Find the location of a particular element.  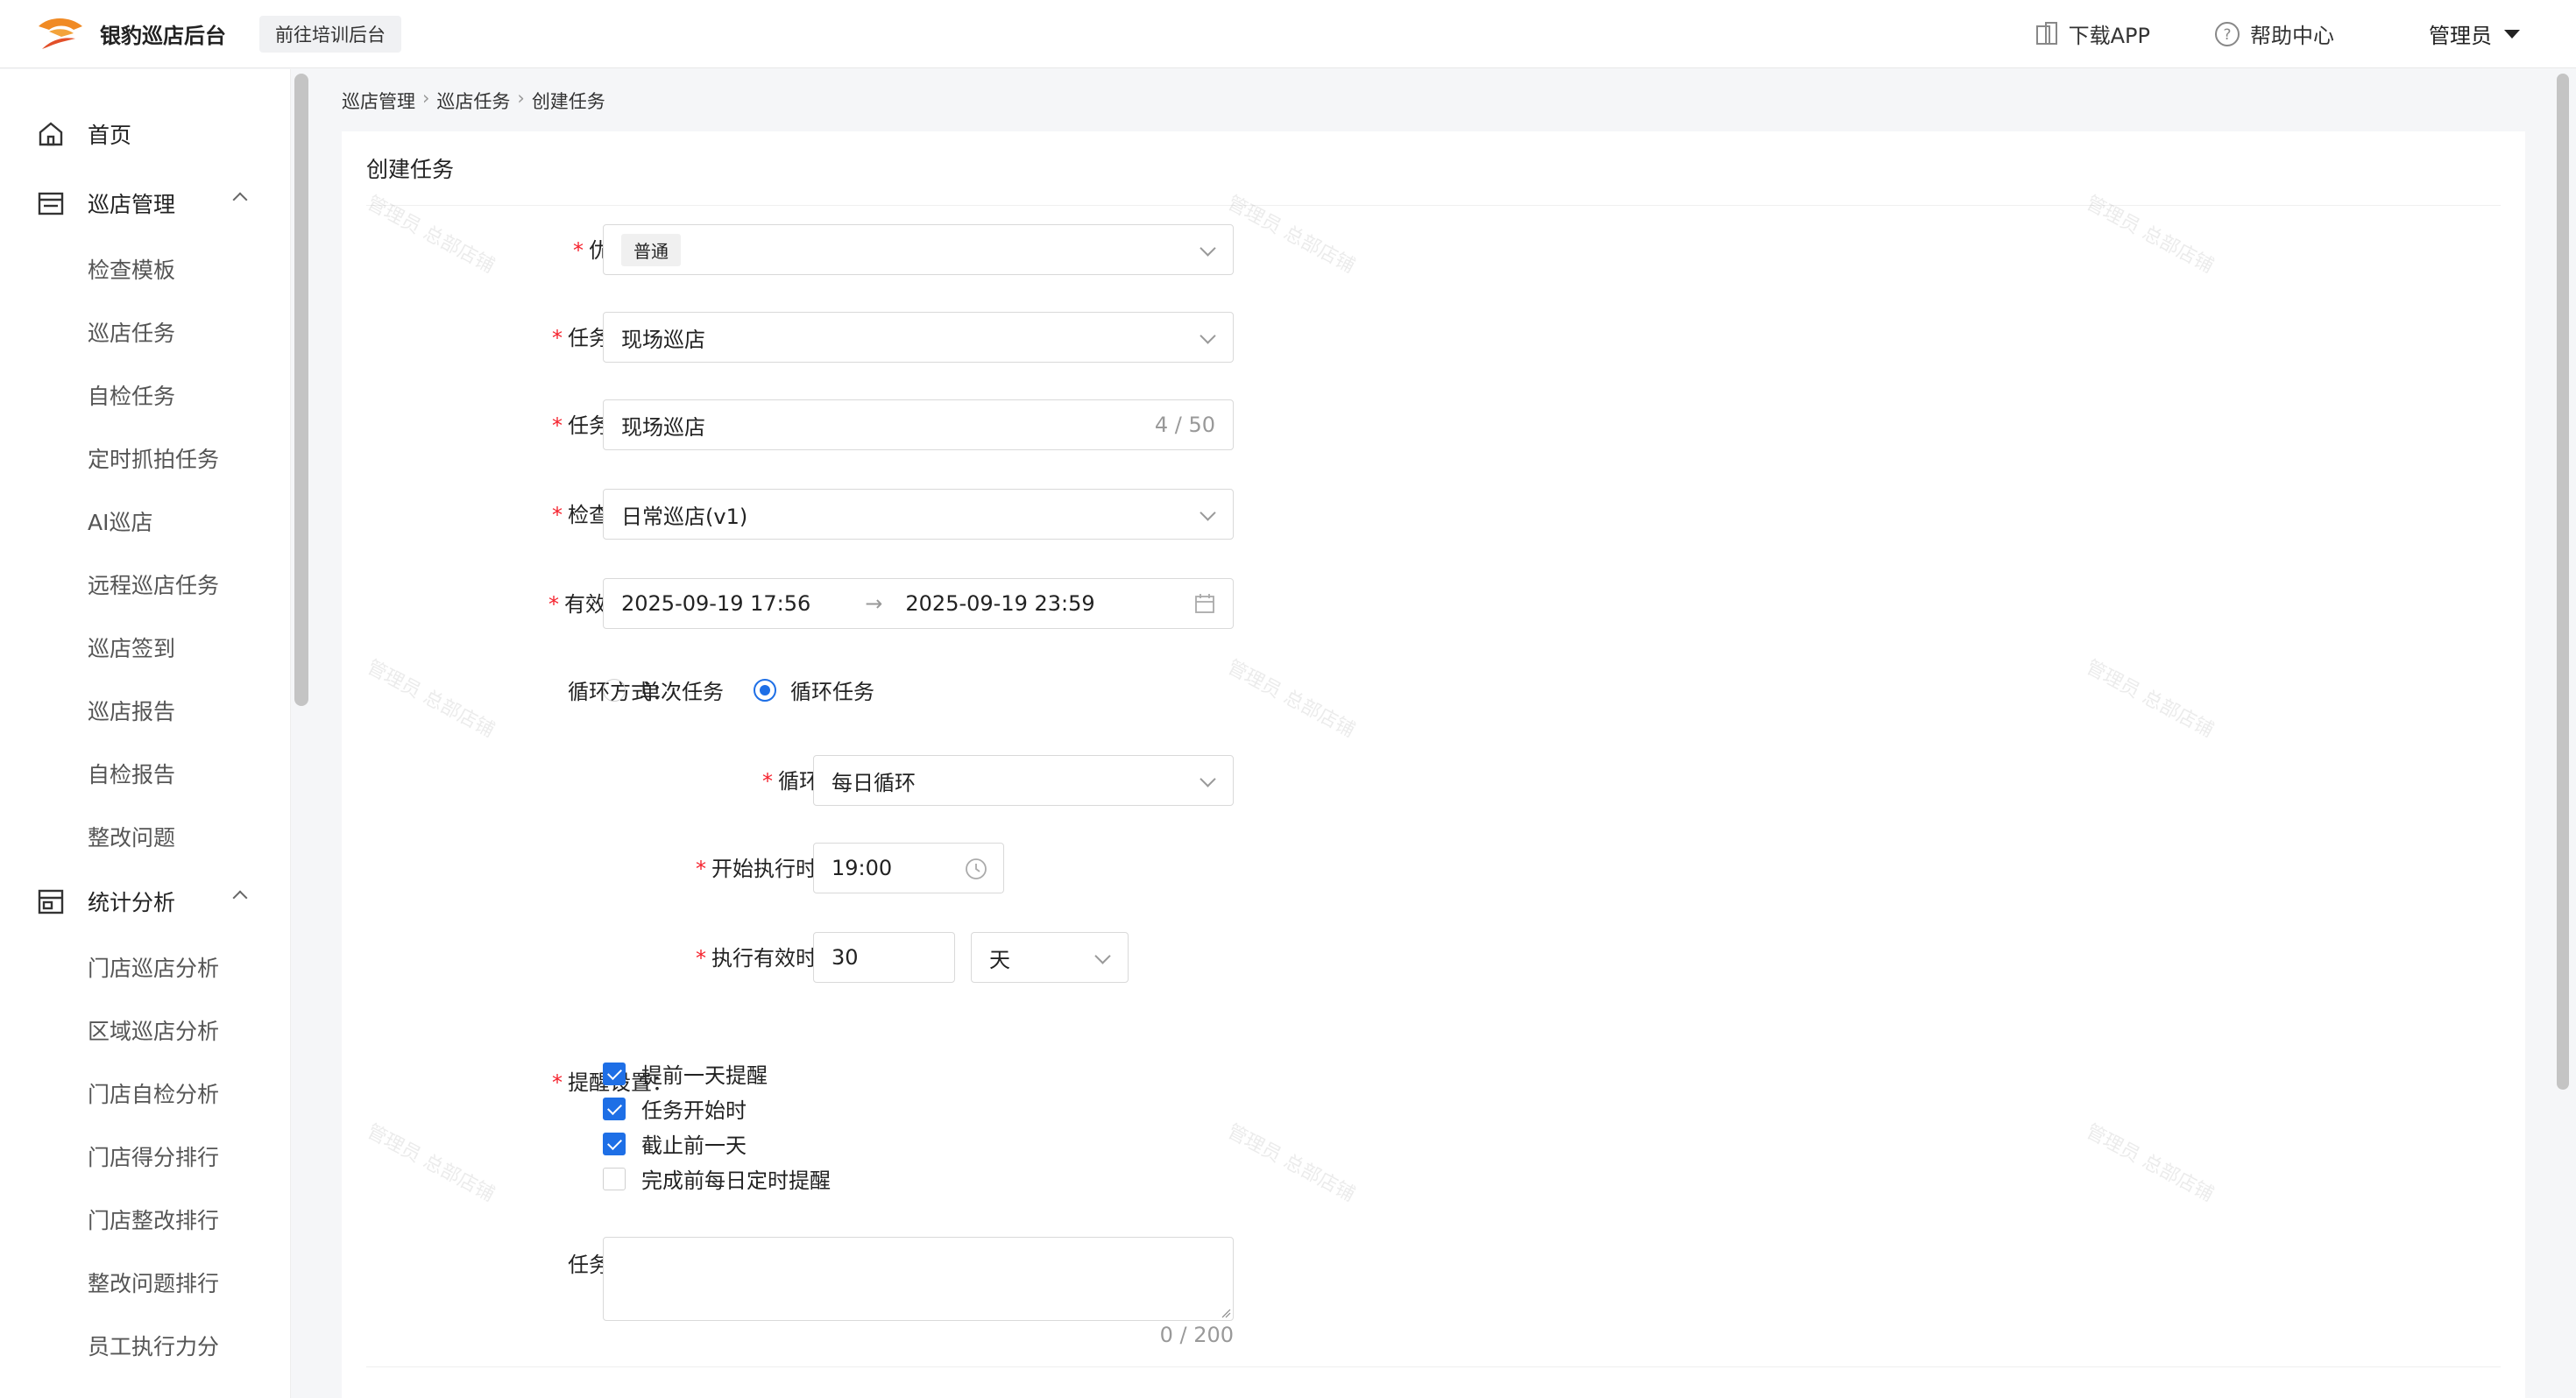

help-icon: ? is located at coordinates (2227, 33).